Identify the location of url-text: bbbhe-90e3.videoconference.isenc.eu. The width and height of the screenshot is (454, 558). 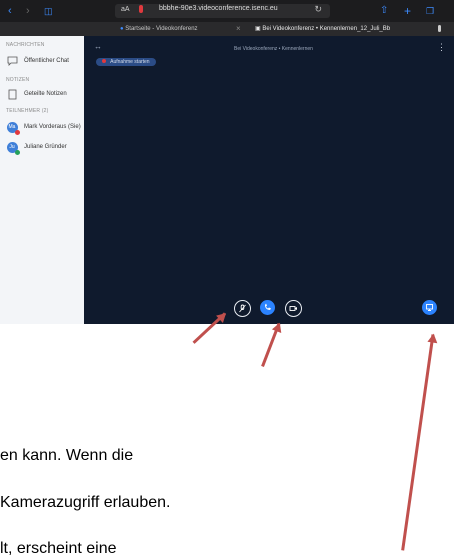
(218, 8).